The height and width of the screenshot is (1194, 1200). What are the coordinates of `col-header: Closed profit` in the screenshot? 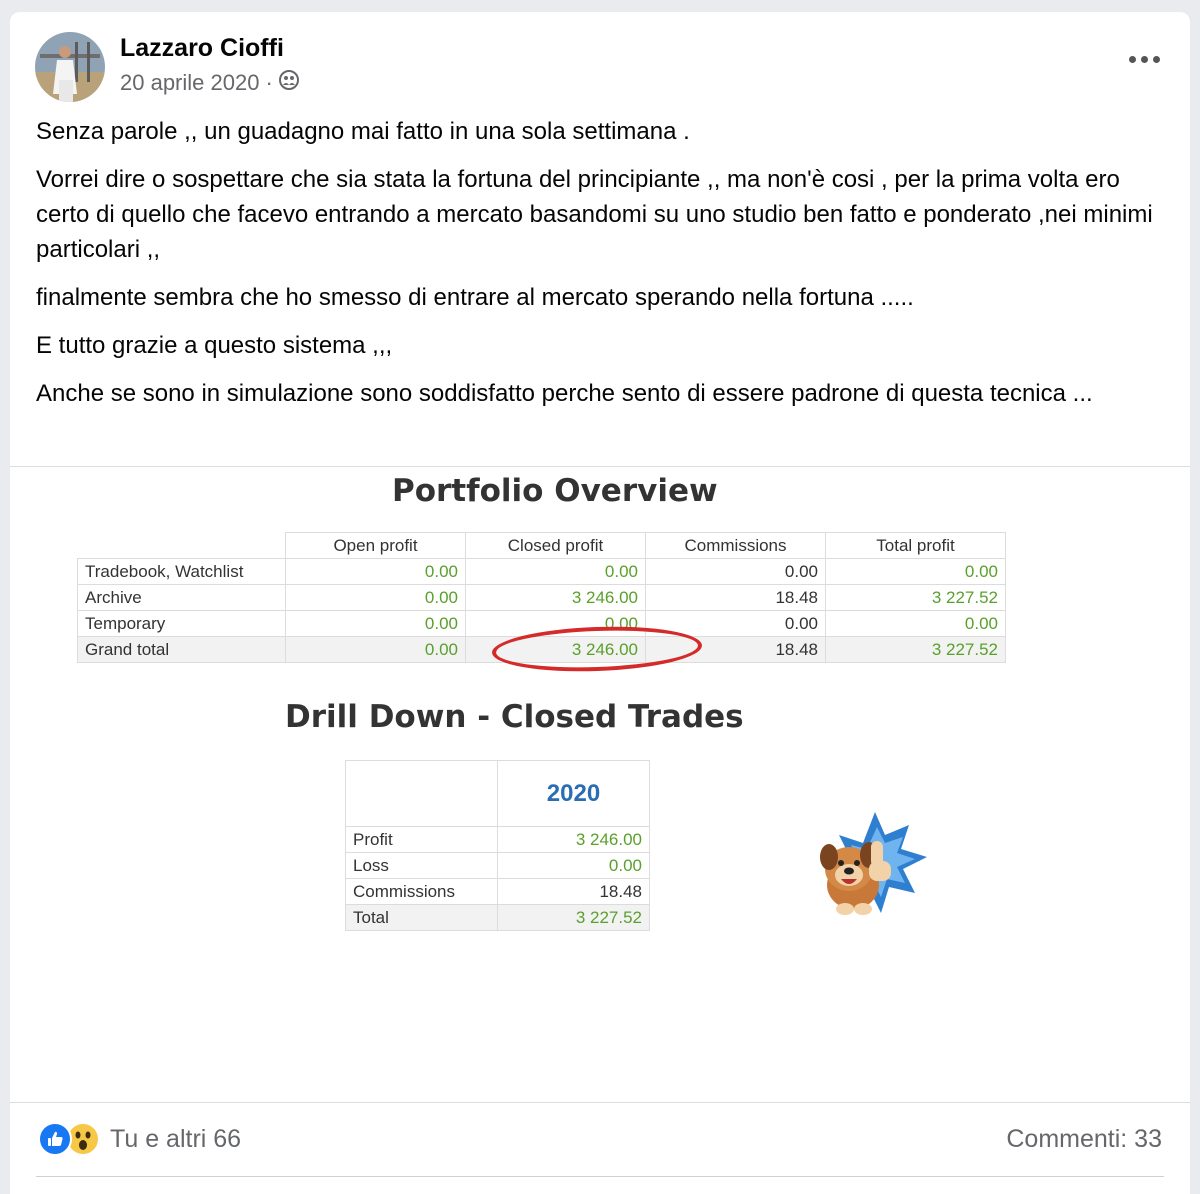 It's located at (555, 545).